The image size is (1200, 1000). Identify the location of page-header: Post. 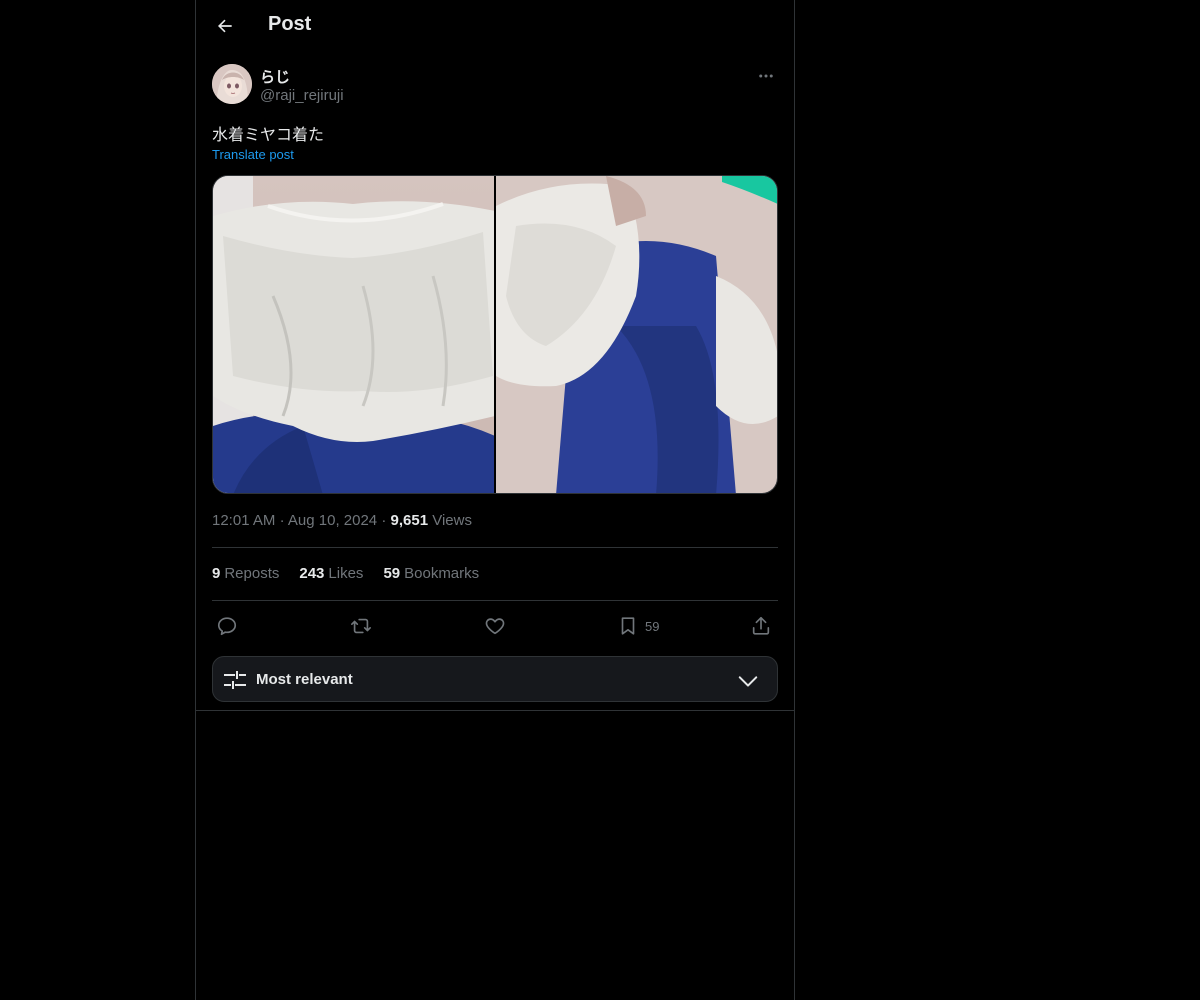
(495, 26).